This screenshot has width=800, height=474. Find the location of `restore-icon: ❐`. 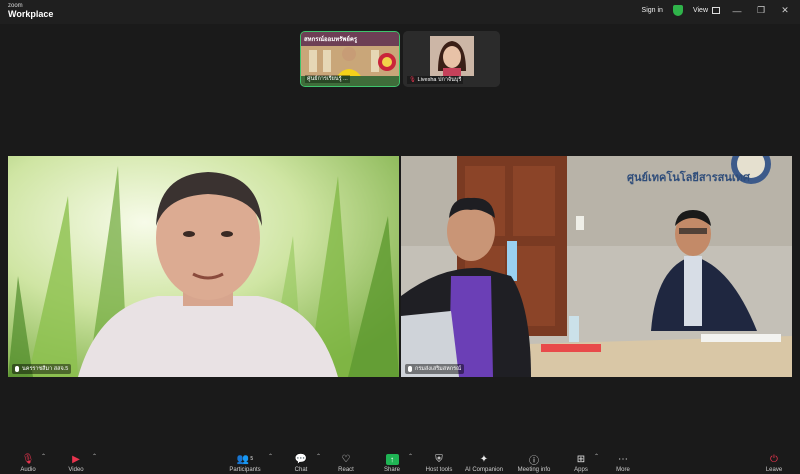

restore-icon: ❐ is located at coordinates (761, 10).